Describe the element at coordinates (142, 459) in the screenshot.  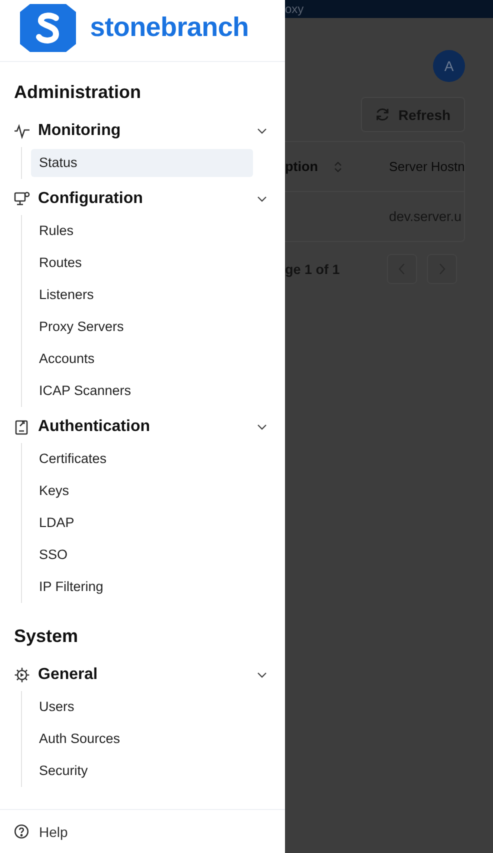
I see `nav-item: Certificates` at that location.